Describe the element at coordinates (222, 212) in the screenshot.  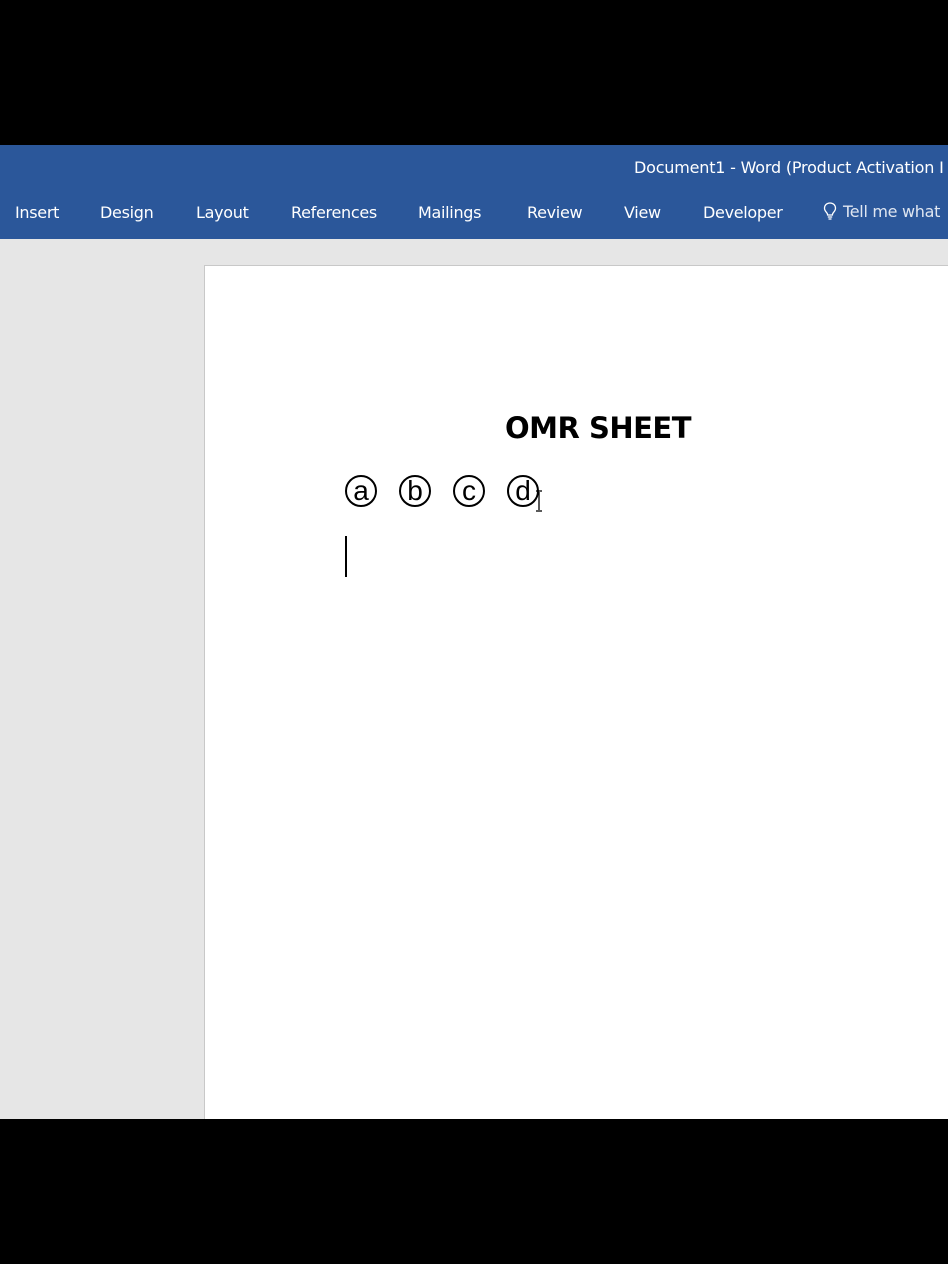
I see `tab-layout: Layout` at that location.